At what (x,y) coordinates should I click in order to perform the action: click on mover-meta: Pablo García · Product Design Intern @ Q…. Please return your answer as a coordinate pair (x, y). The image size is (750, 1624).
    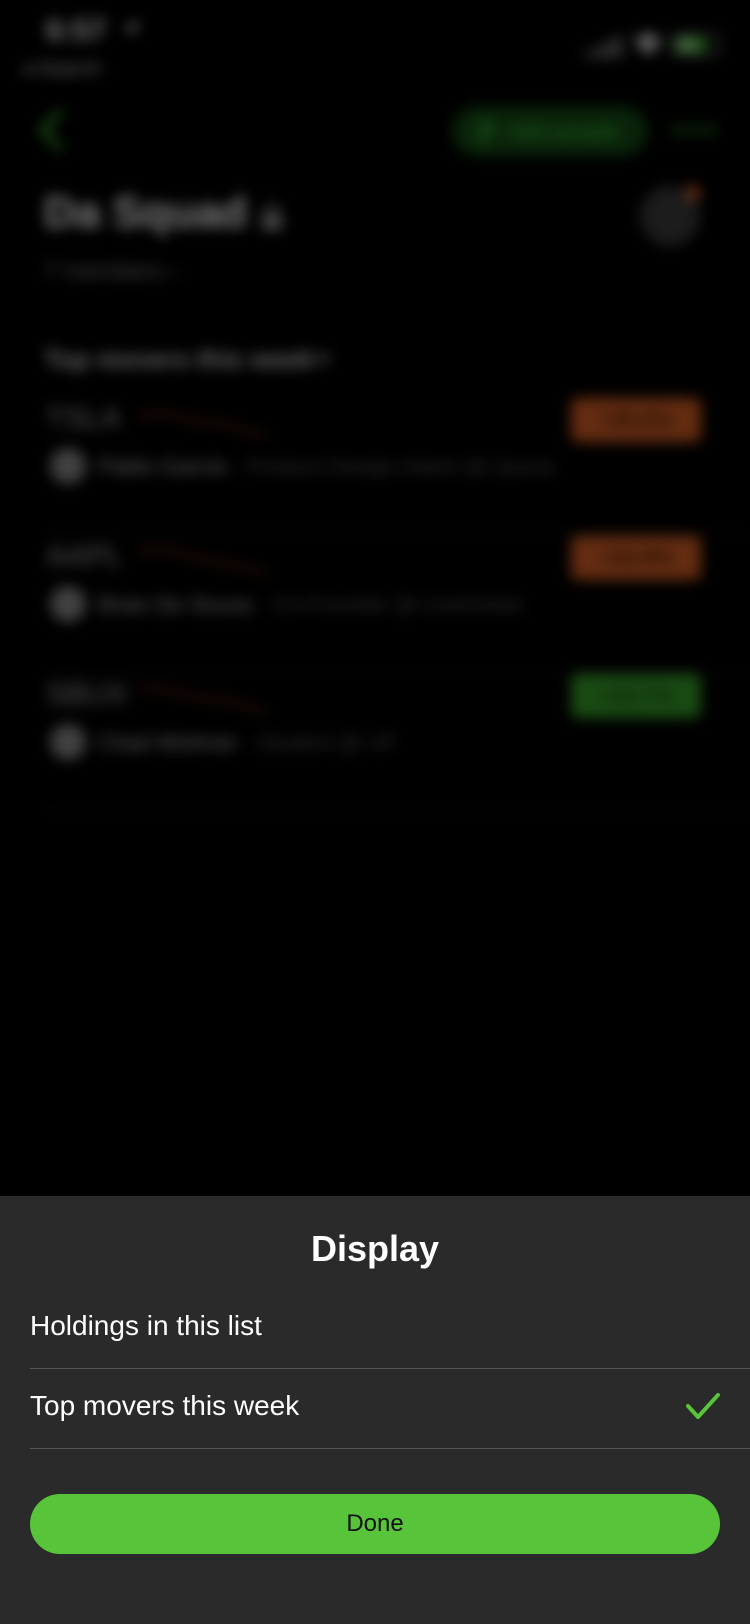
    Looking at the image, I should click on (326, 467).